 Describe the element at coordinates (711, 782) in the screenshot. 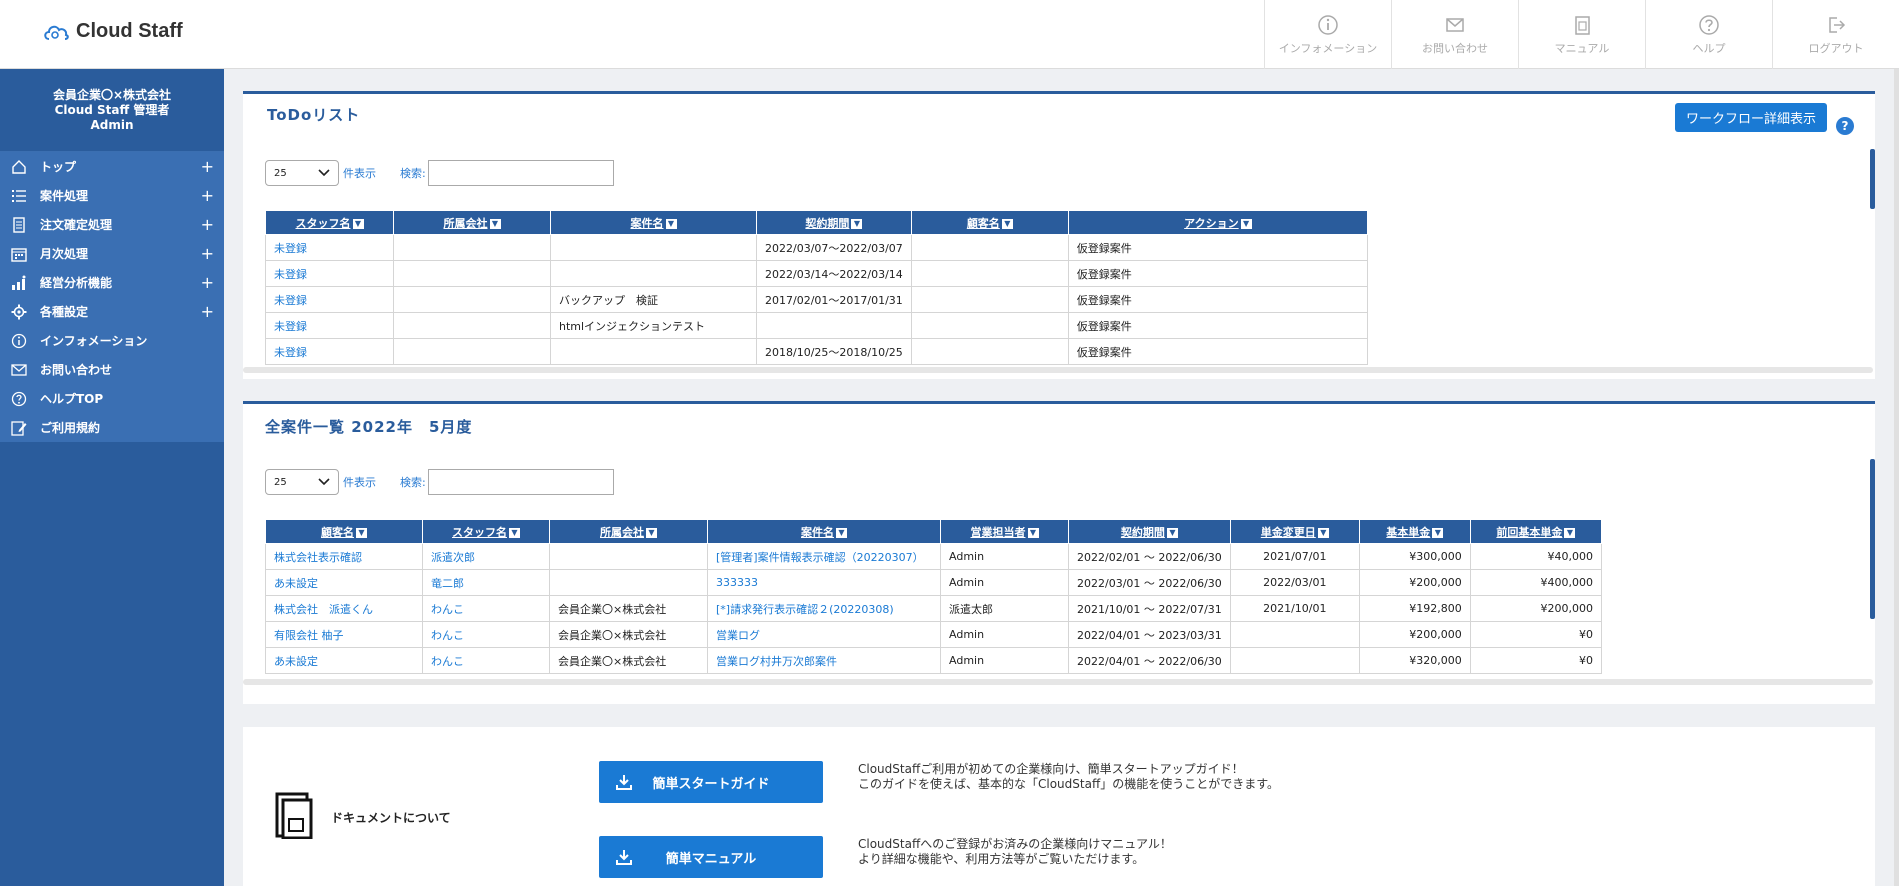

I see `start-guide-button: 簡単スタートガイド` at that location.